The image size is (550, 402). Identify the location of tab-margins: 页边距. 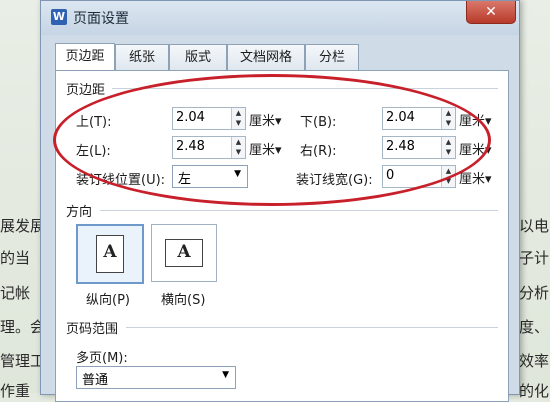
(85, 57).